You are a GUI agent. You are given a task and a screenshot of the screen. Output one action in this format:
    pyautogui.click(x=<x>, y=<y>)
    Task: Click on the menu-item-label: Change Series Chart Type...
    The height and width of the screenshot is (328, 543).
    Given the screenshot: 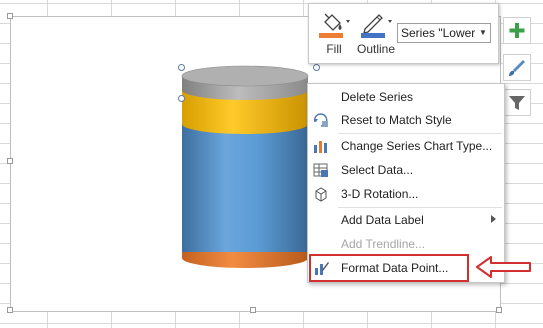 What is the action you would take?
    pyautogui.click(x=417, y=146)
    